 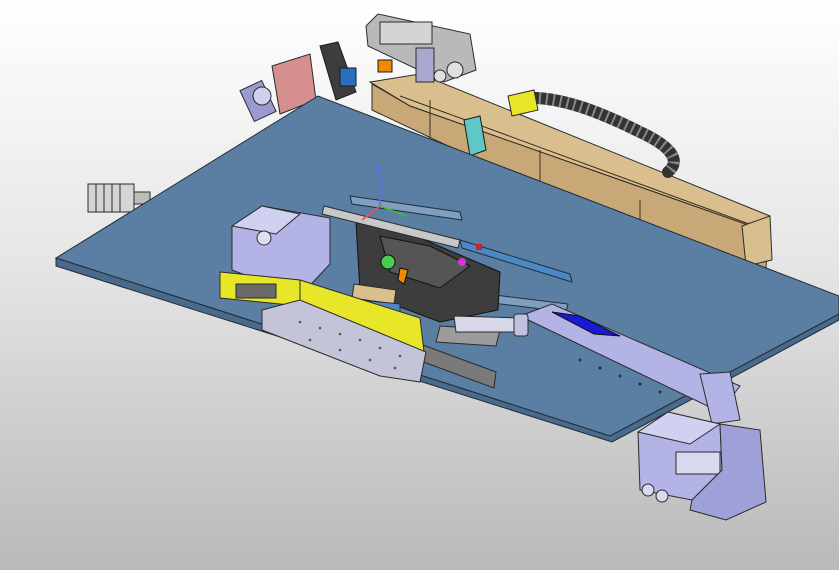 What do you see at coordinates (385, 66) in the screenshot?
I see `orange-block` at bounding box center [385, 66].